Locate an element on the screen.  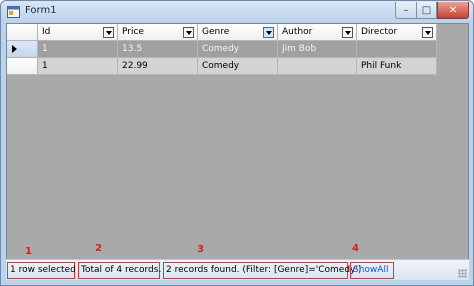
callout-number-3: 3 is located at coordinates (200, 249).